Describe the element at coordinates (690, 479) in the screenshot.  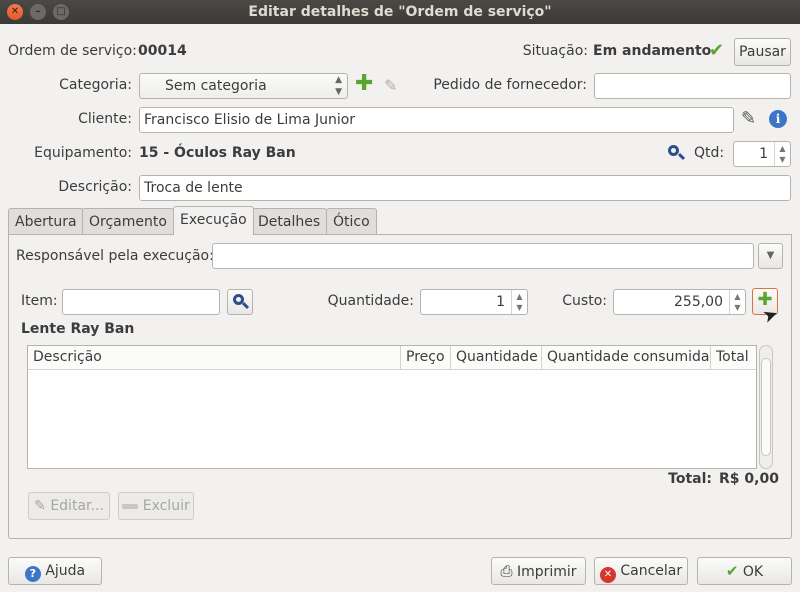
I see `total-label: Total:` at that location.